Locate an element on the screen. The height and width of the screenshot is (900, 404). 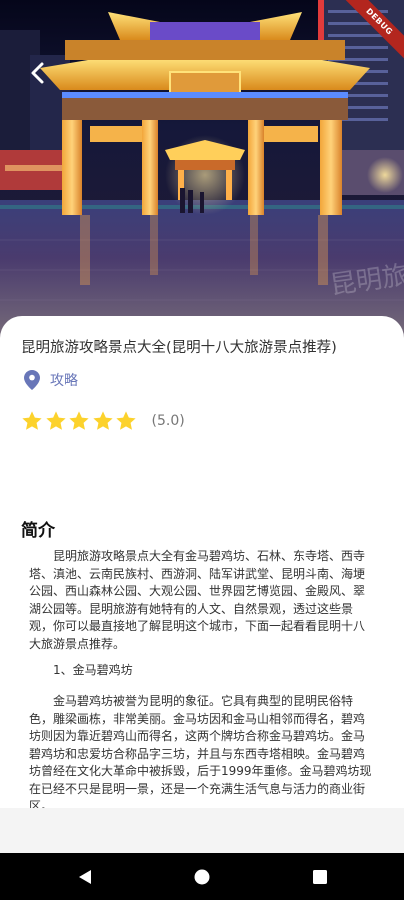
nav-home-button is located at coordinates (202, 877).